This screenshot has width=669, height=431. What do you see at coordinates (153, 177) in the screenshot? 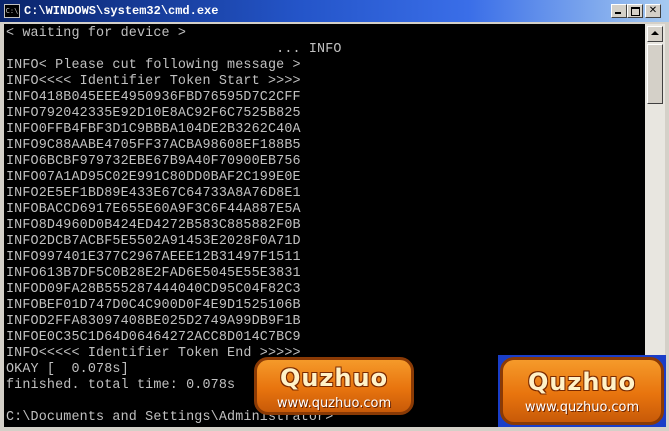
I see `console-line: INFO07A1AD95C02E991C80DD0BAF2C199E0E` at bounding box center [153, 177].